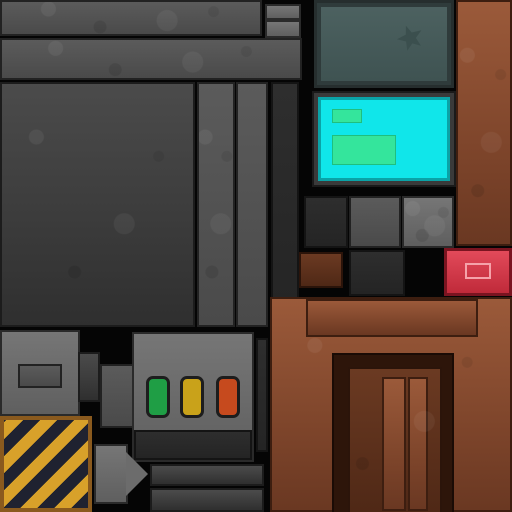 Image resolution: width=512 pixels, height=512 pixels. What do you see at coordinates (392, 318) in the screenshot?
I see `door-top-ledge` at bounding box center [392, 318].